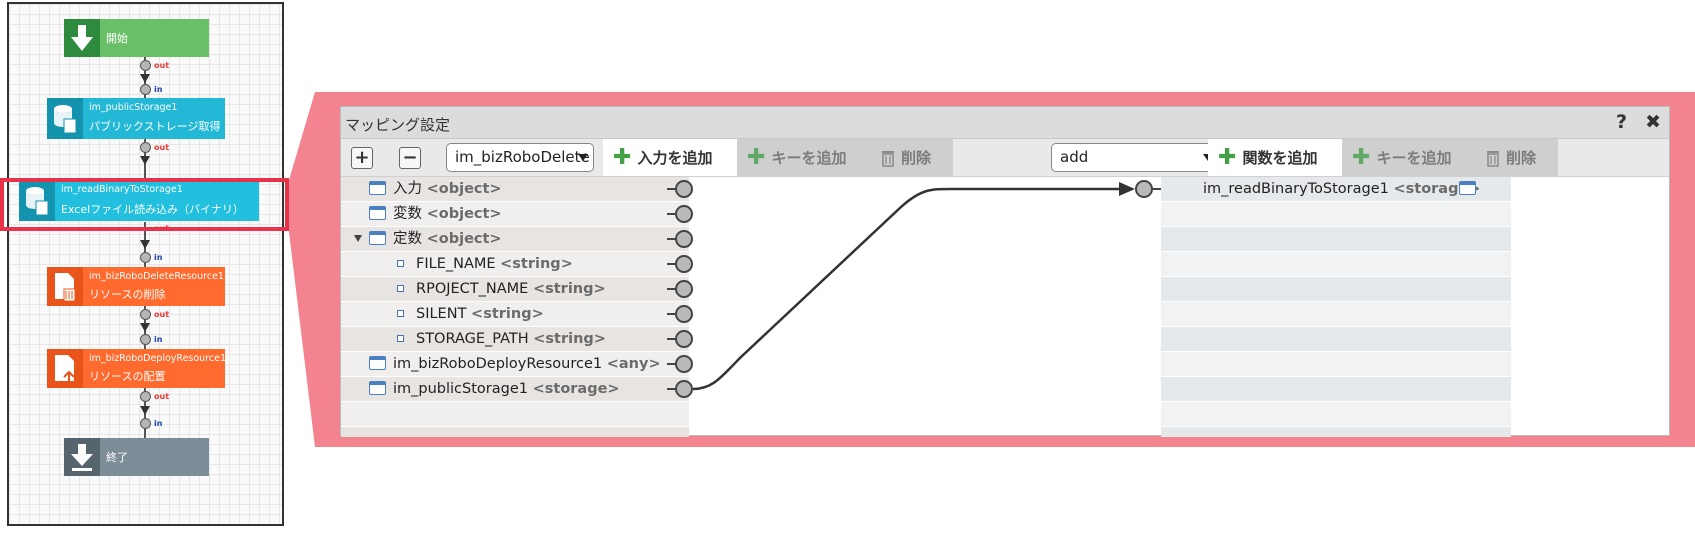  What do you see at coordinates (158, 358) in the screenshot?
I see `flow-node-id: im_bizRoboDeployResource1` at bounding box center [158, 358].